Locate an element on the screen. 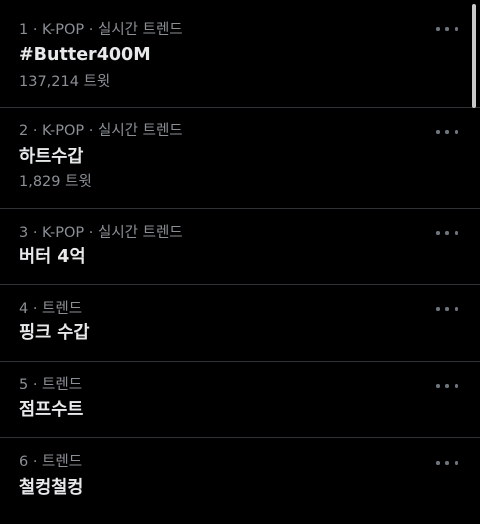  trend-tweet-count: 137,214 트윗 is located at coordinates (65, 82).